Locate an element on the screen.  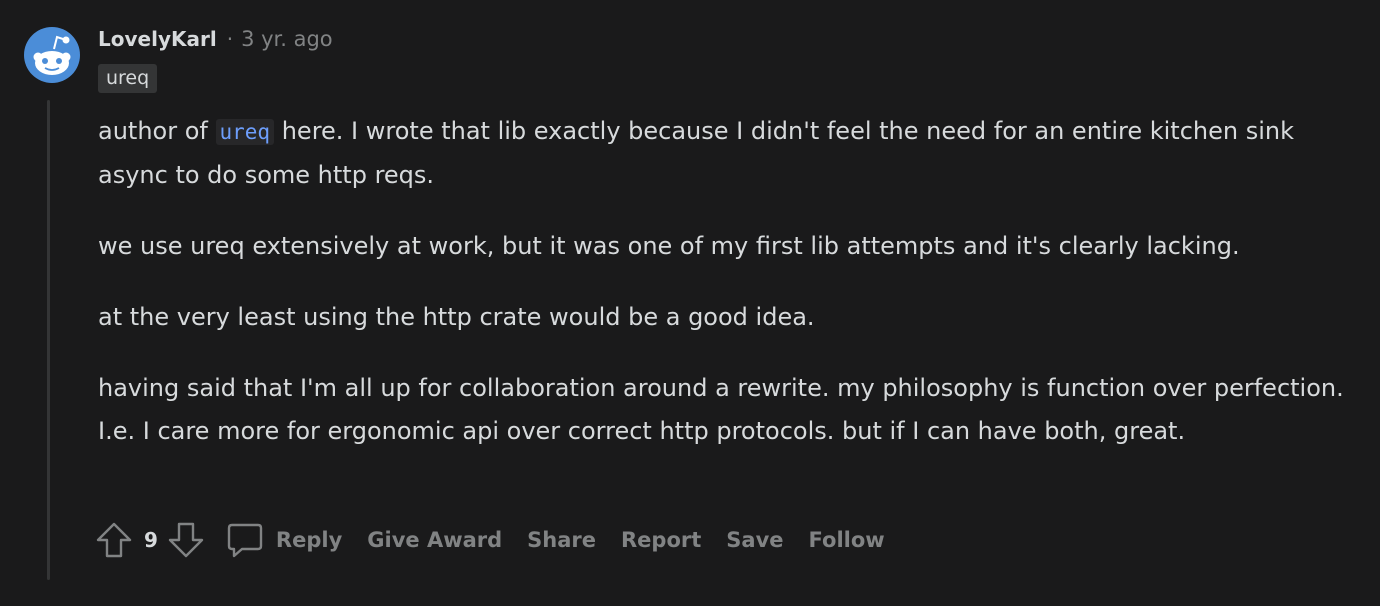
thread-line is located at coordinates (48, 340).